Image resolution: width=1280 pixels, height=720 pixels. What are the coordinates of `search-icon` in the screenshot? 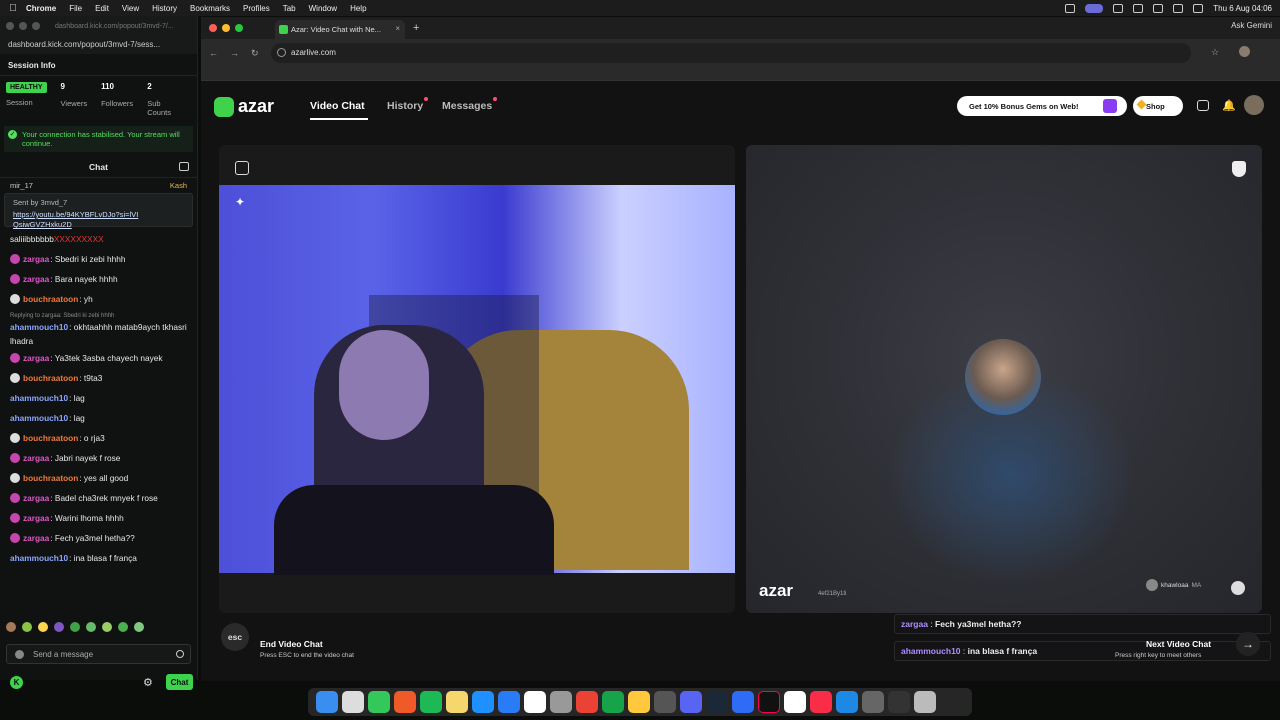 It's located at (1178, 8).